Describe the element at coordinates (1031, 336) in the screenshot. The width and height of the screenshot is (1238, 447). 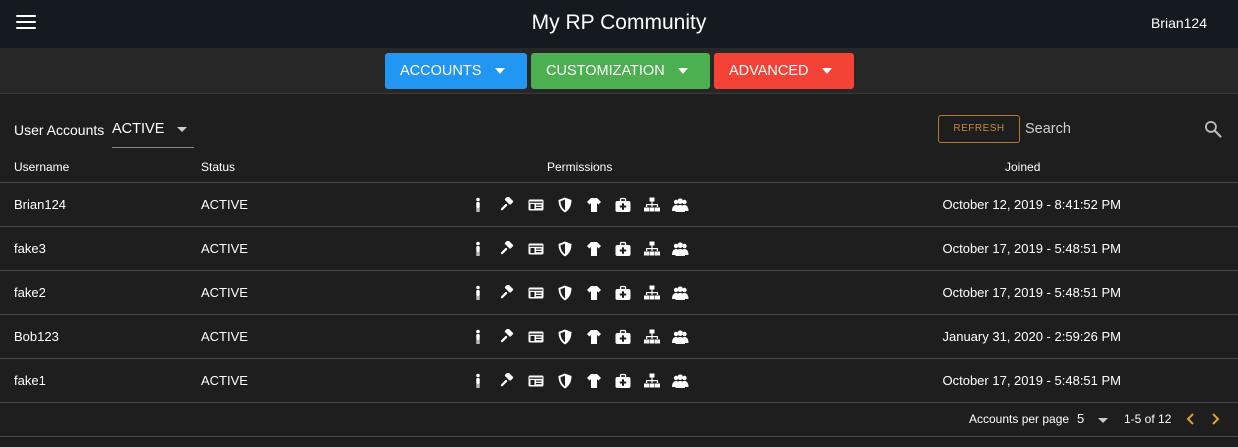
I see `joined-cell: January 31, 2020 - 2:59:26 PM` at that location.